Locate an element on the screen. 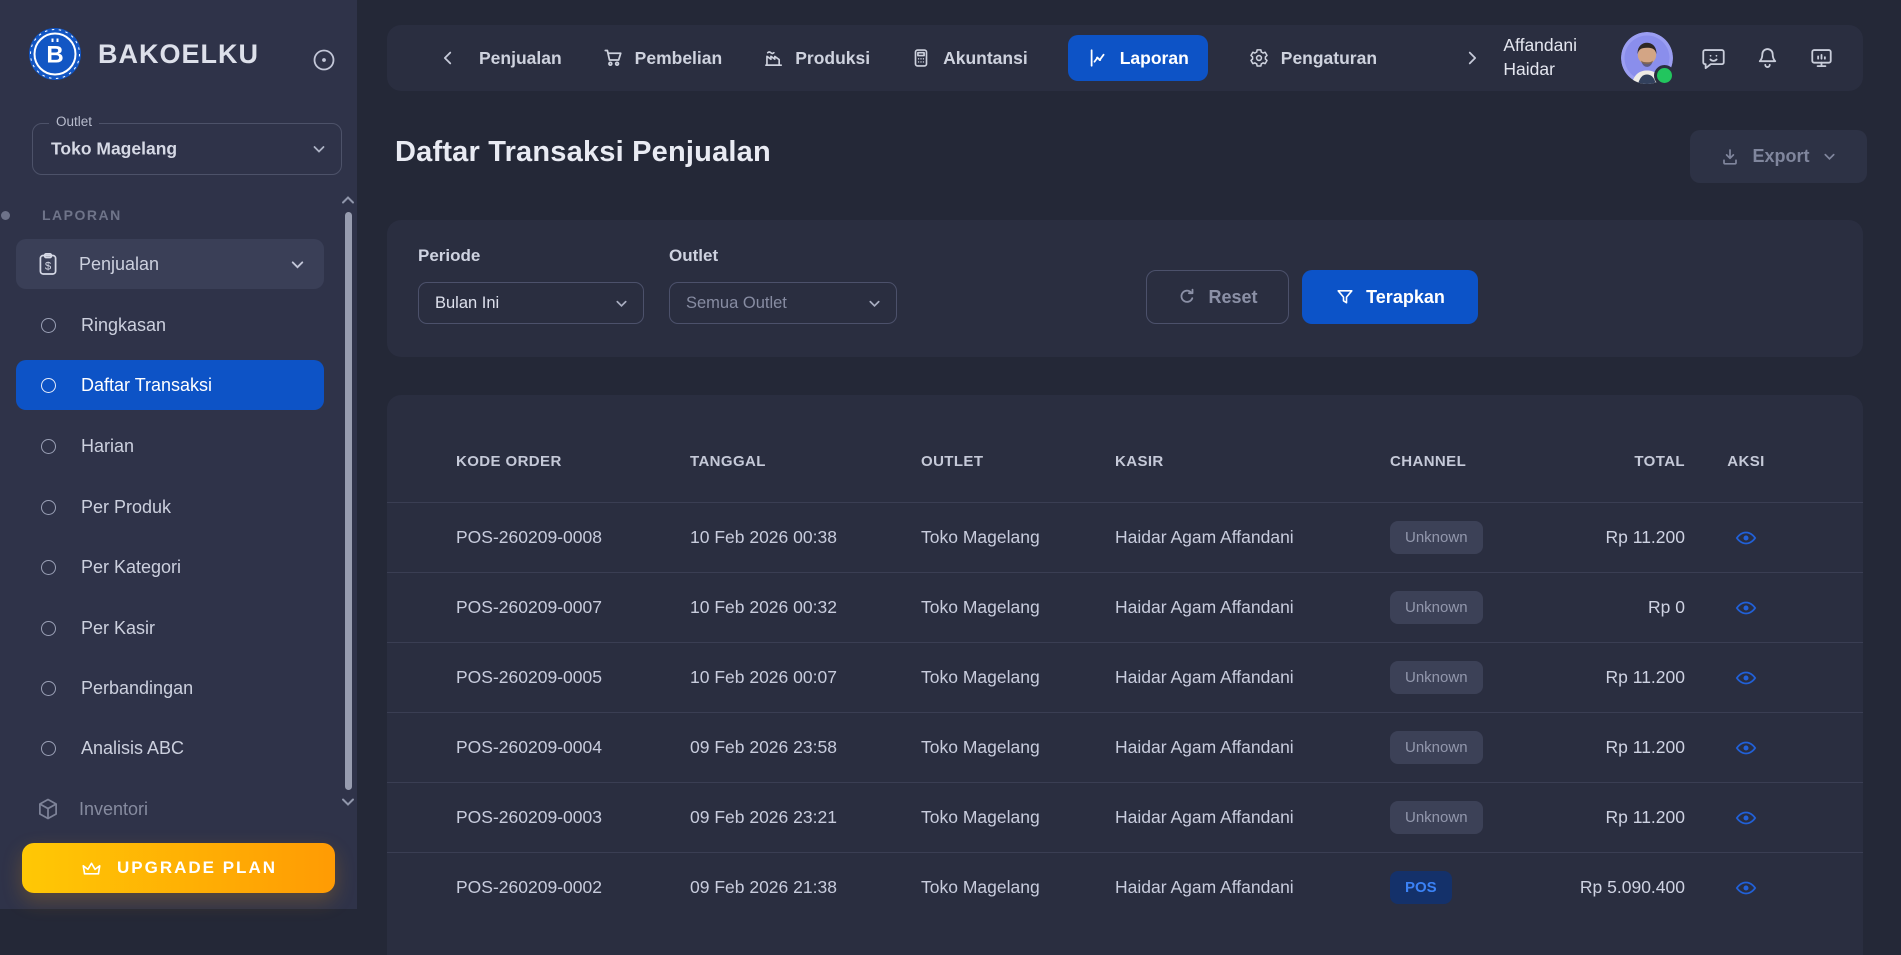  nav-item-label: Penjualan is located at coordinates (520, 57).